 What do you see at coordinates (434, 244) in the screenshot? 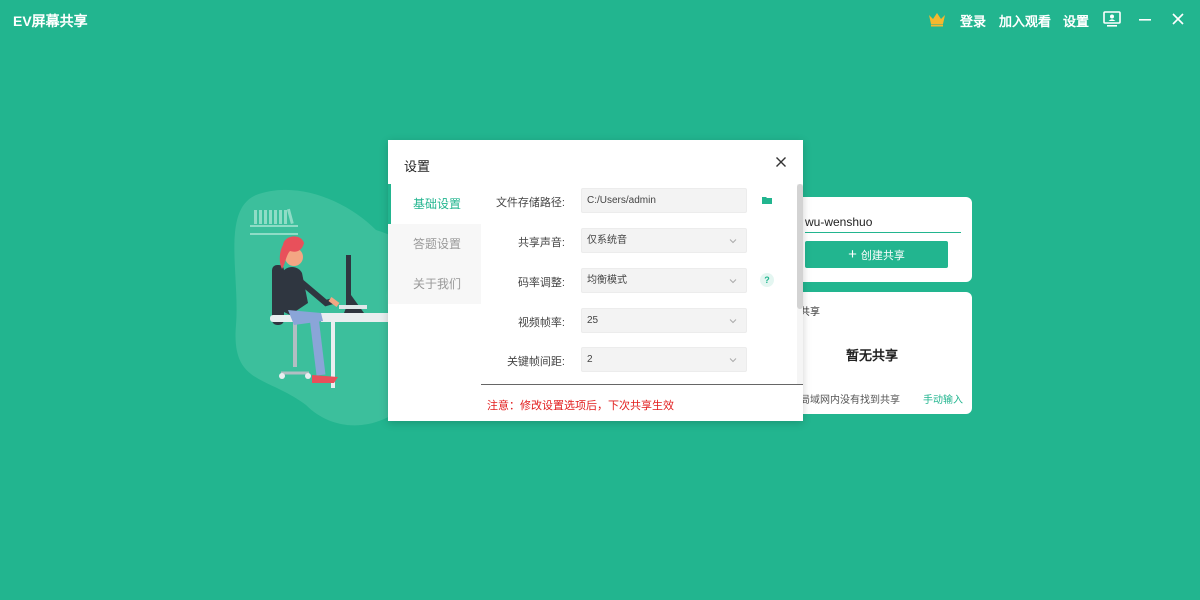
I see `tab-quiz-settings: 答题设置` at bounding box center [434, 244].